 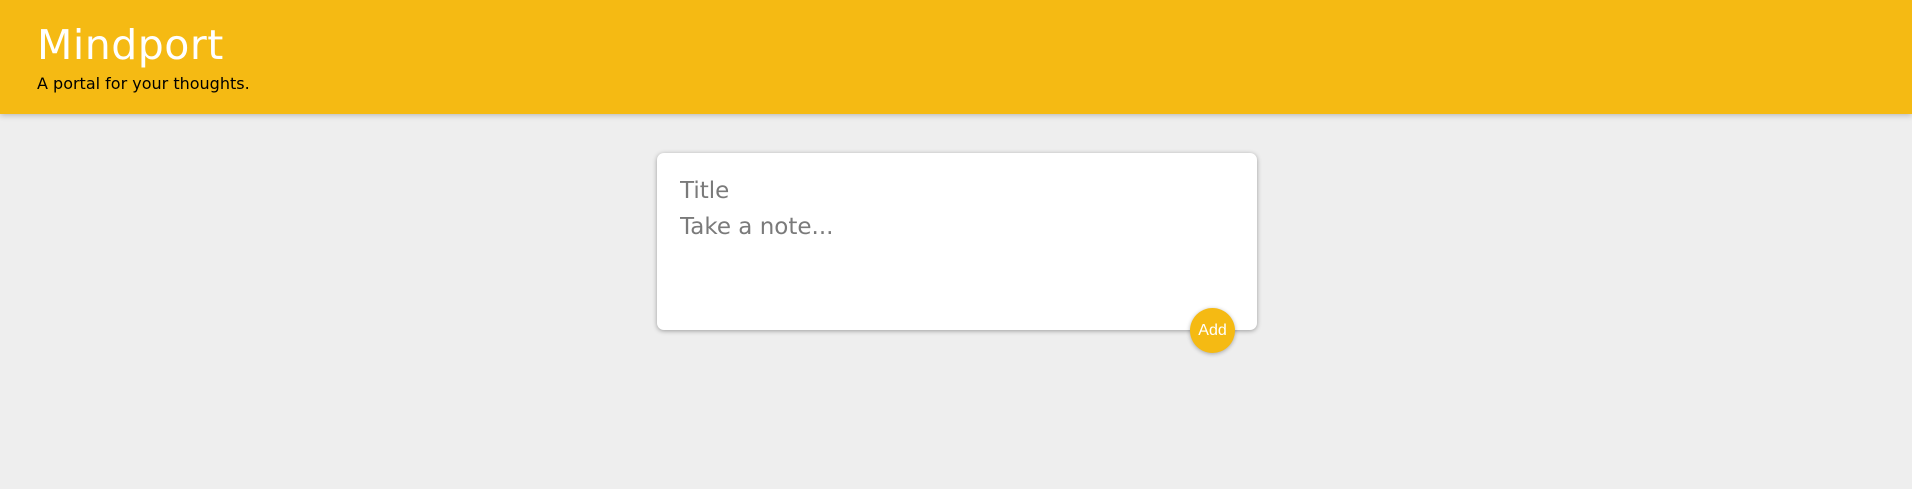 I want to click on add-note-button: Add, so click(x=1212, y=330).